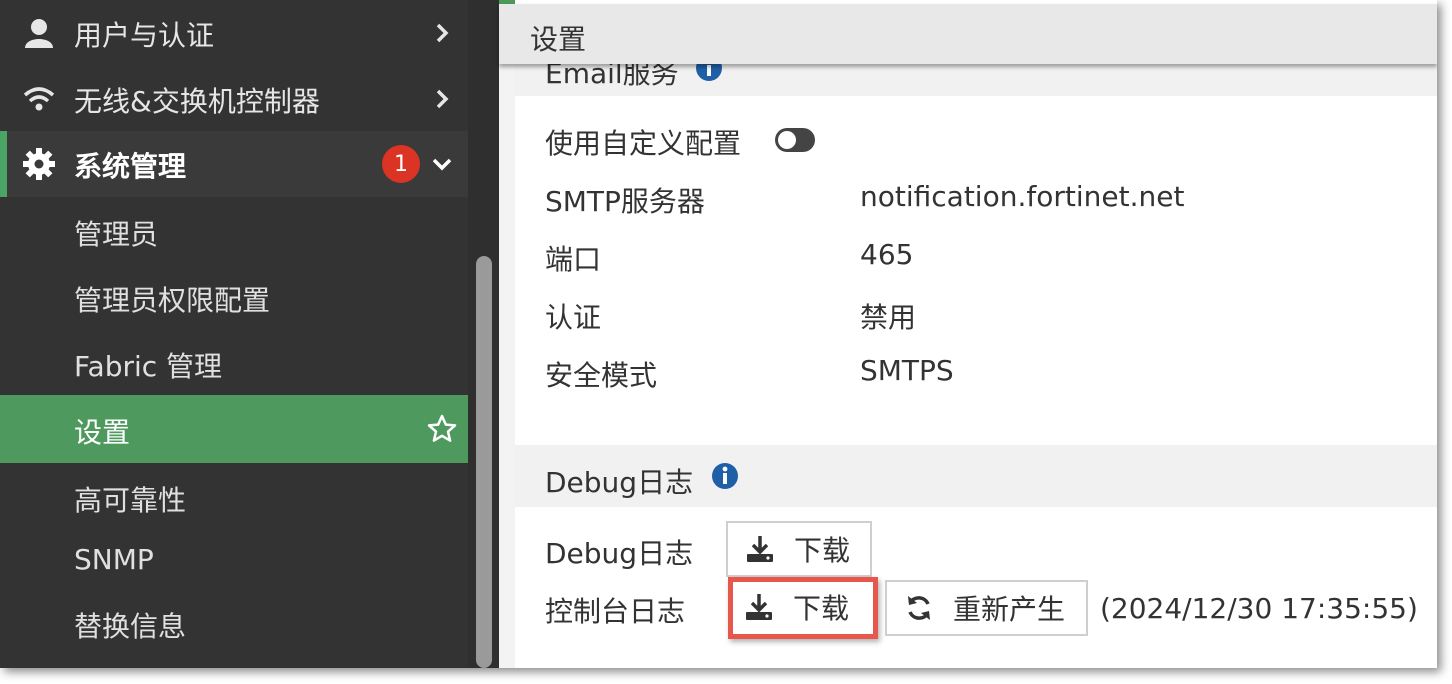 The width and height of the screenshot is (1452, 684). What do you see at coordinates (725, 476) in the screenshot?
I see `info-icon` at bounding box center [725, 476].